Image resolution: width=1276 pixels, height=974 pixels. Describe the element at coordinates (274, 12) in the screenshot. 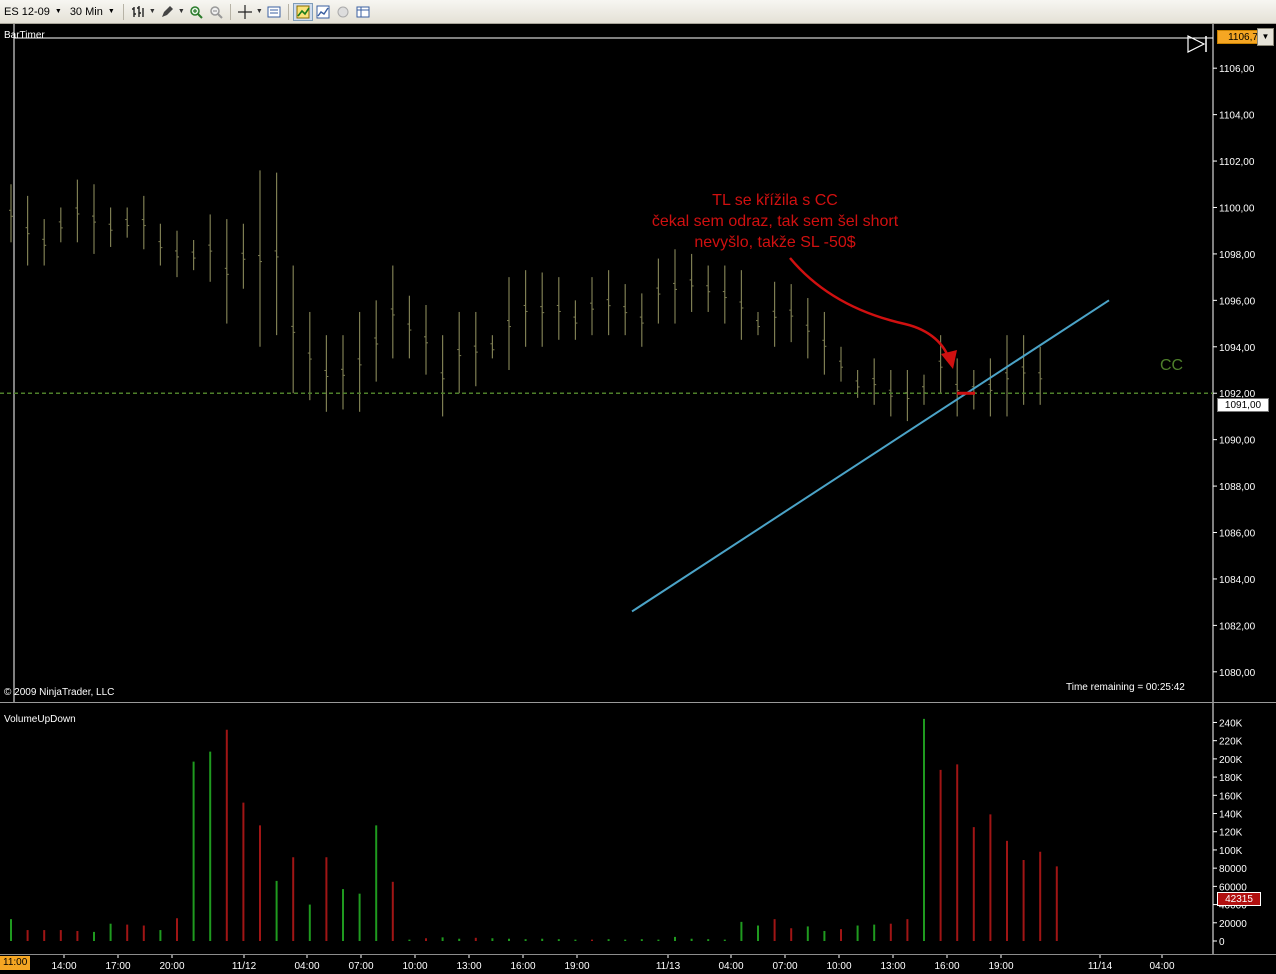

I see `data-box-icon` at that location.